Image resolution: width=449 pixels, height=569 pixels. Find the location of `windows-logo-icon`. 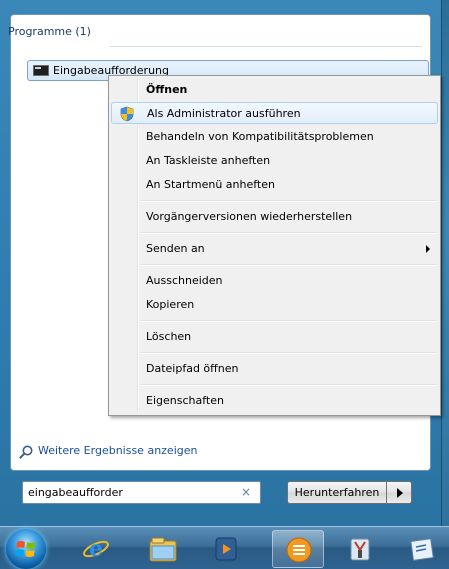

windows-logo-icon is located at coordinates (25, 549).